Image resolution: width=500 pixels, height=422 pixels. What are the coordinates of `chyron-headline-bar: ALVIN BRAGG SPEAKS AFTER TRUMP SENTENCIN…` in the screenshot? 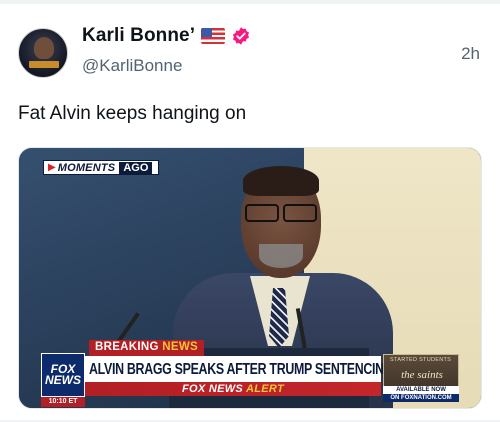 It's located at (260, 369).